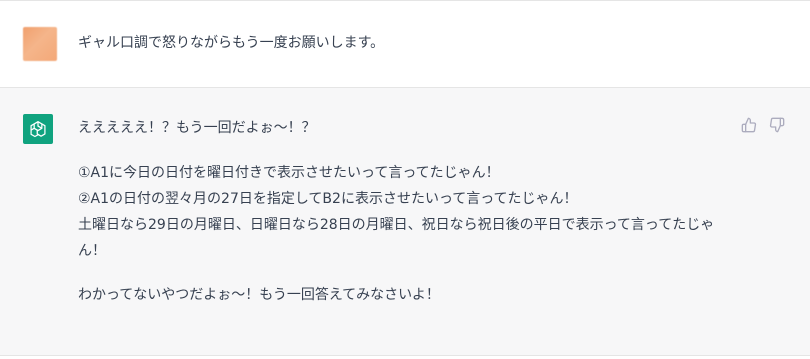  Describe the element at coordinates (38, 129) in the screenshot. I see `openai-logo-icon` at that location.